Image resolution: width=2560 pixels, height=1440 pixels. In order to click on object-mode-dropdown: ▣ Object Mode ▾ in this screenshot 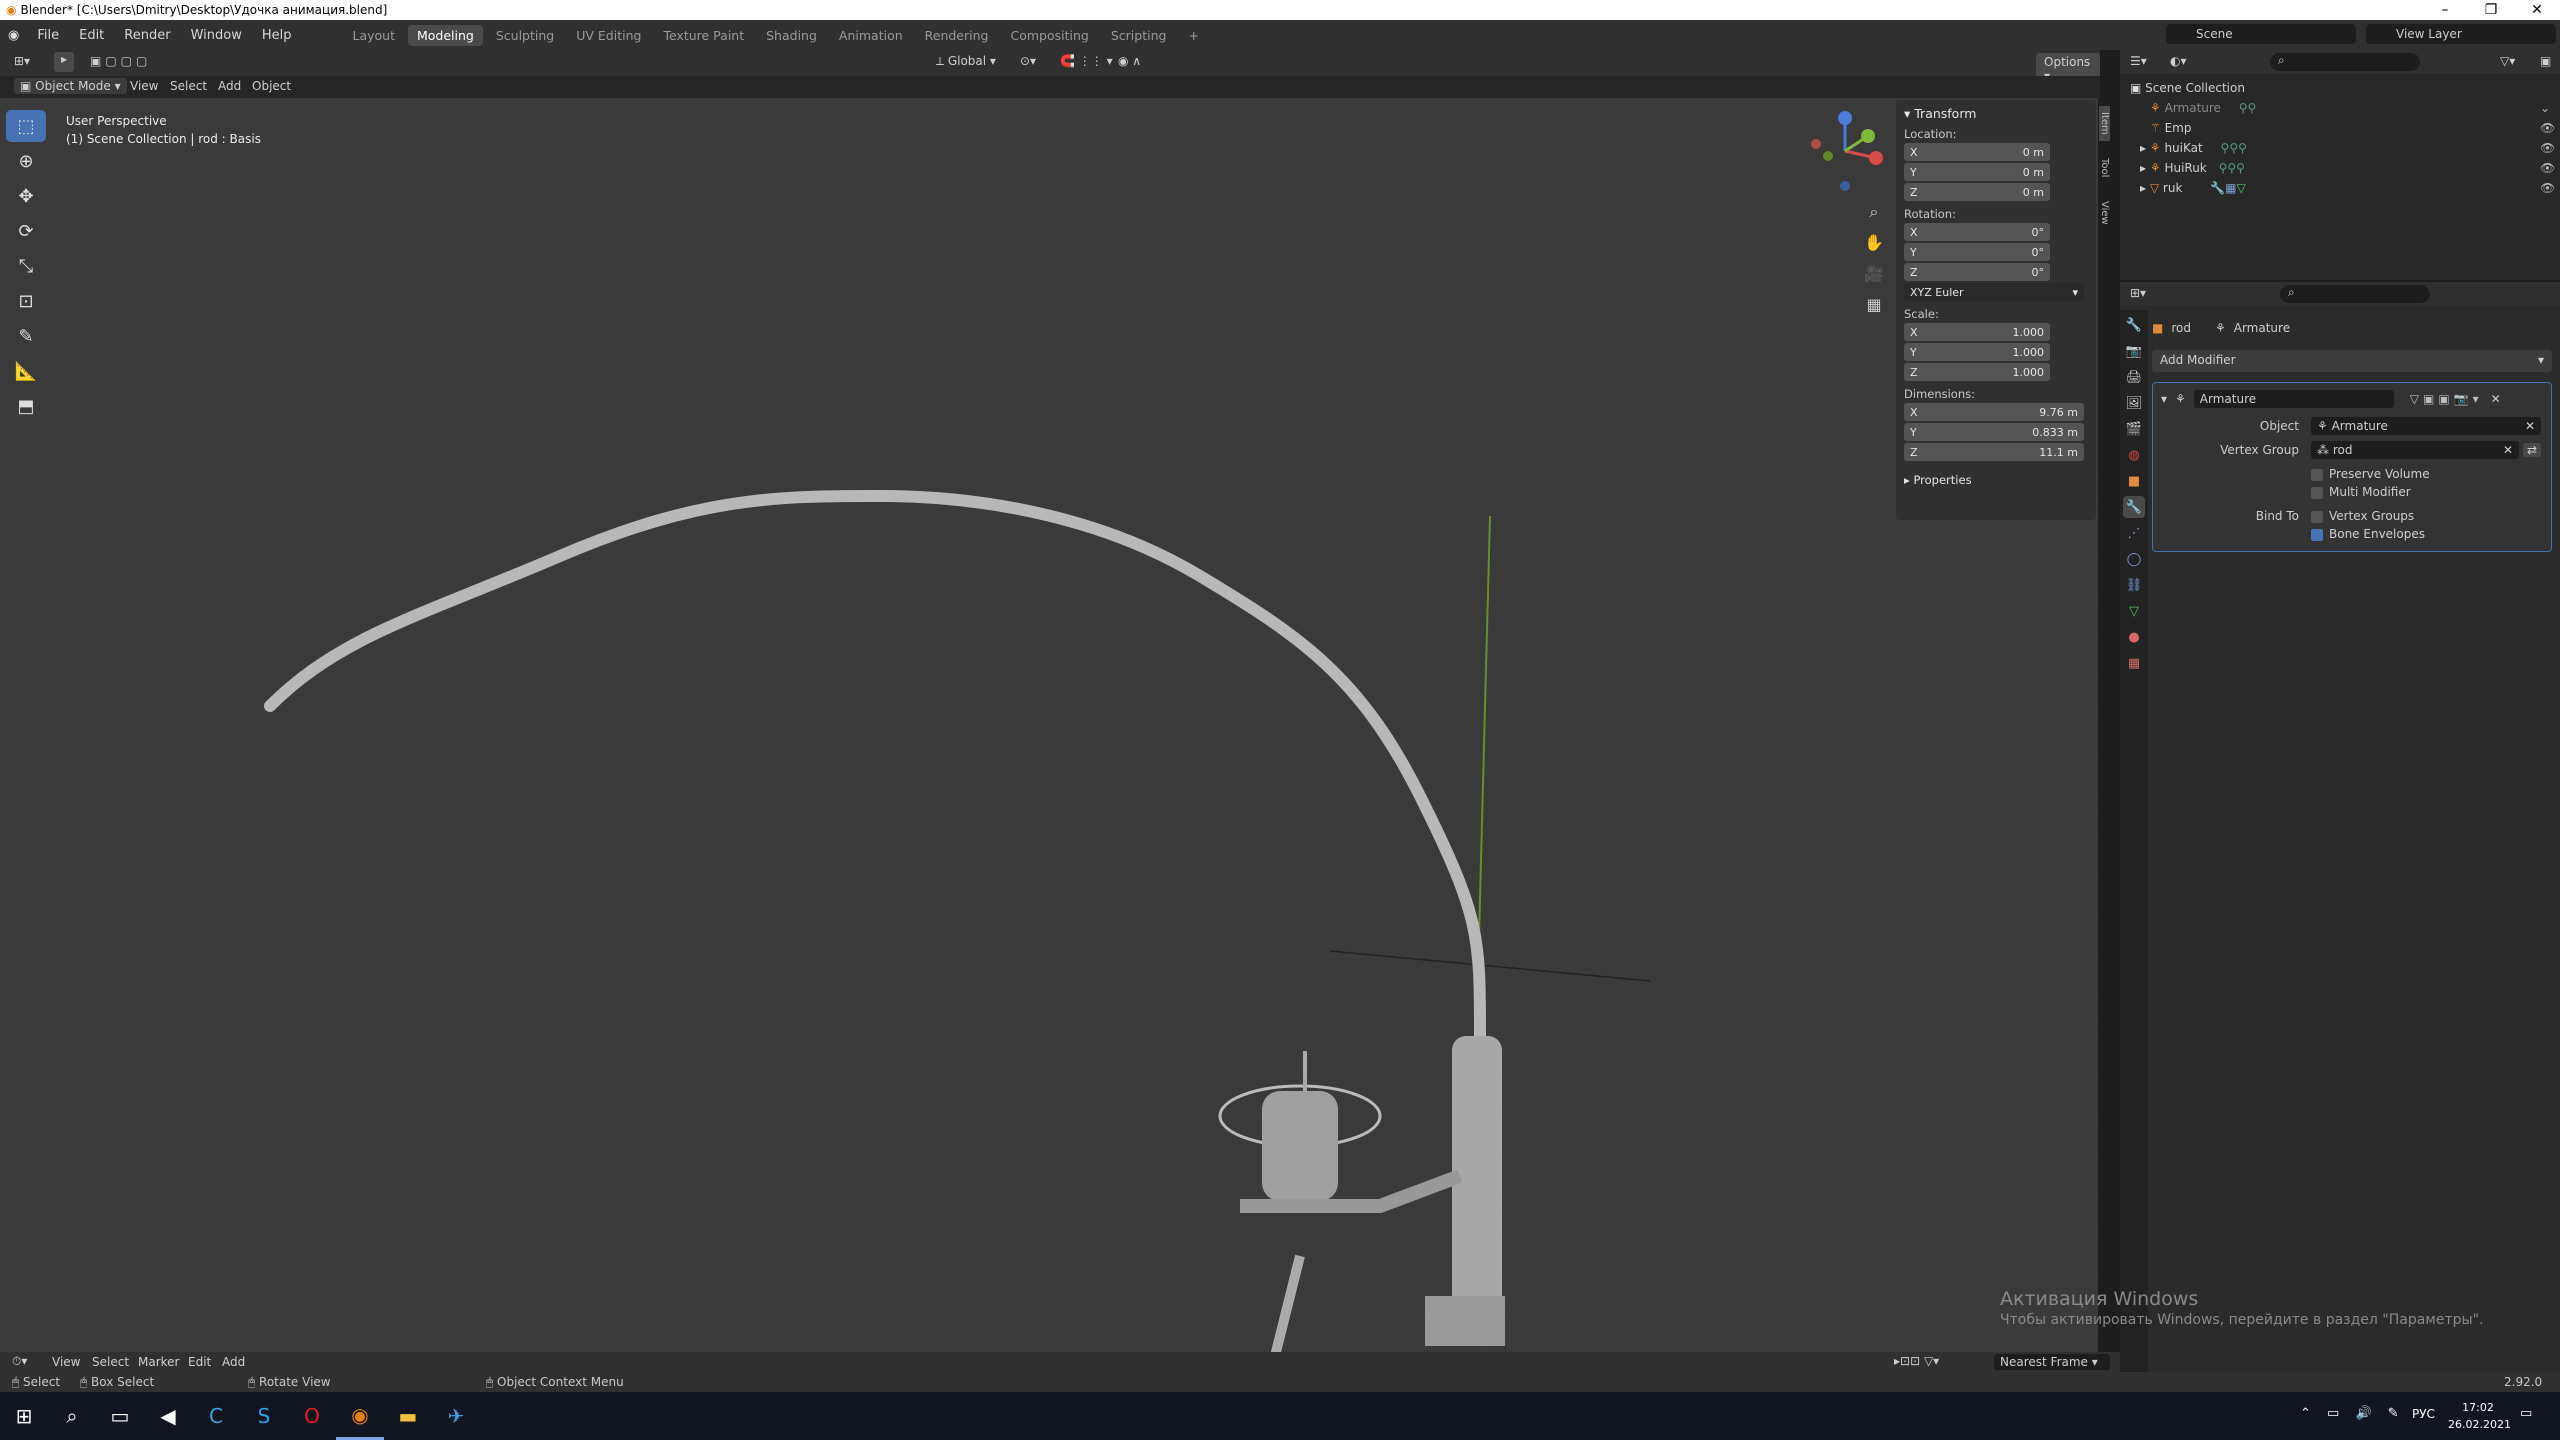, I will do `click(70, 86)`.